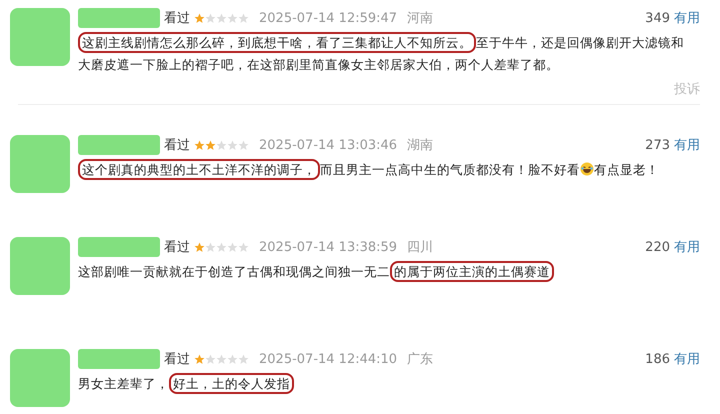 This screenshot has width=720, height=414. I want to click on comment-text: 这个剧真的典型的土不土洋不洋的调子， 而且男主一点高中生的气质都没有！脸不好看 有点显老！, so click(383, 170).